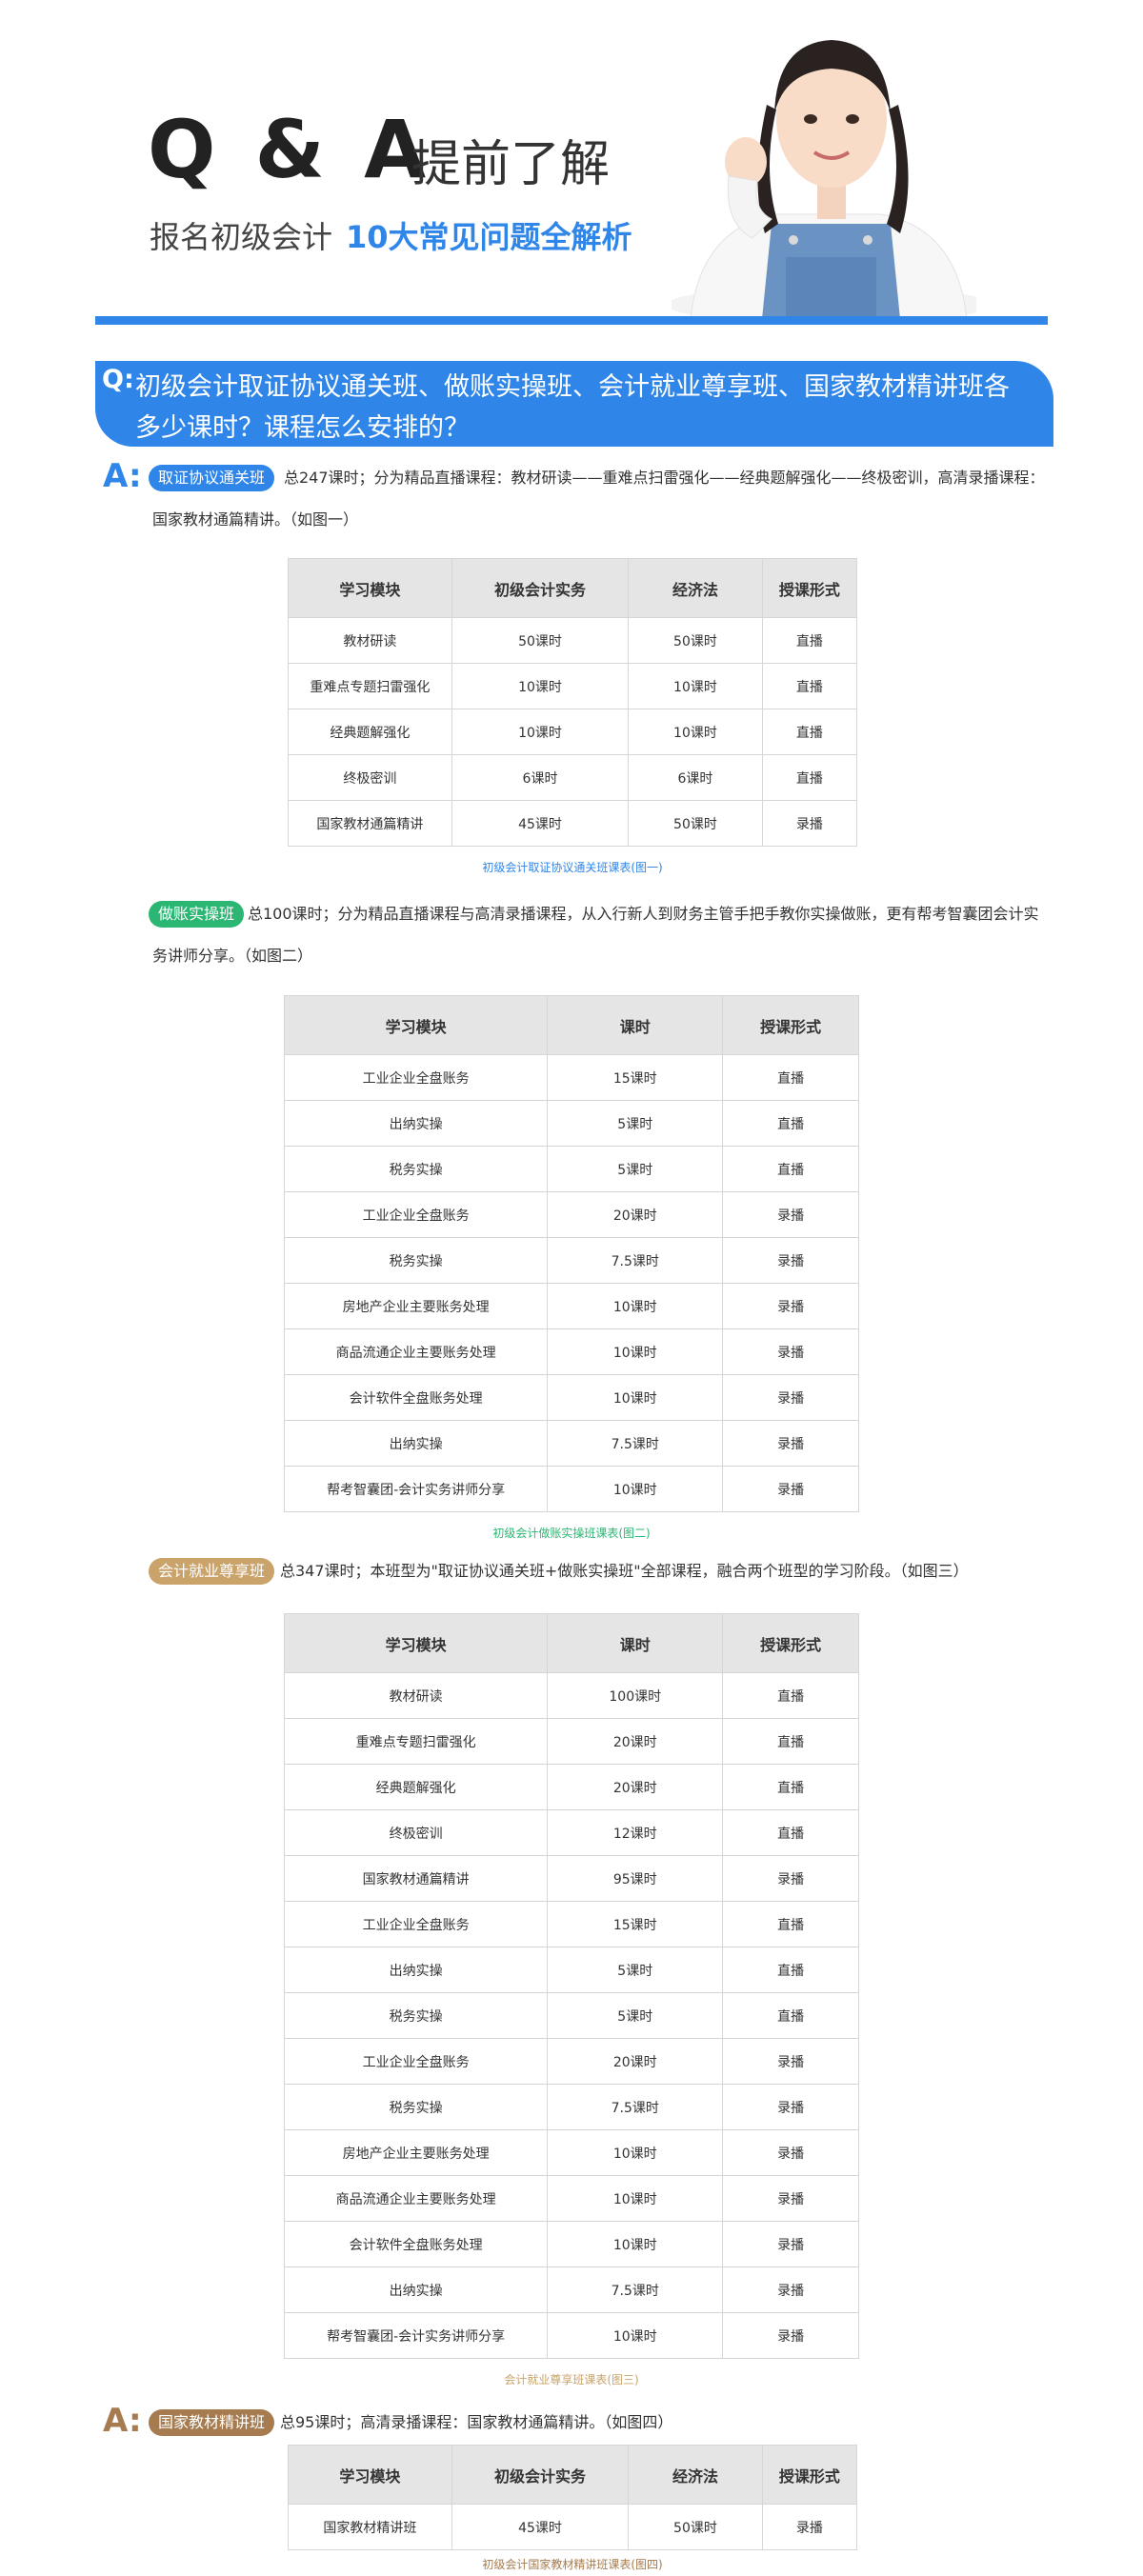 This screenshot has width=1143, height=2576. I want to click on page-title: Q & A, so click(290, 149).